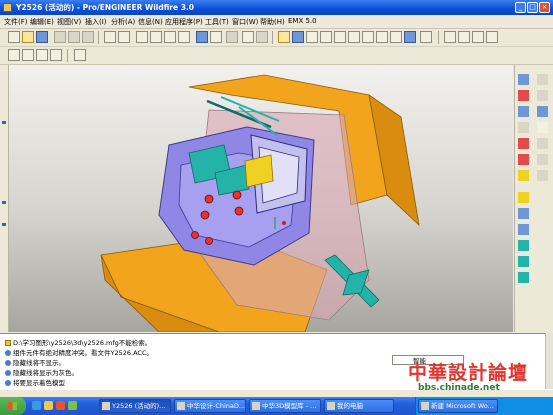 The image size is (553, 415). What do you see at coordinates (326, 37) in the screenshot?
I see `zoom-in-icon` at bounding box center [326, 37].